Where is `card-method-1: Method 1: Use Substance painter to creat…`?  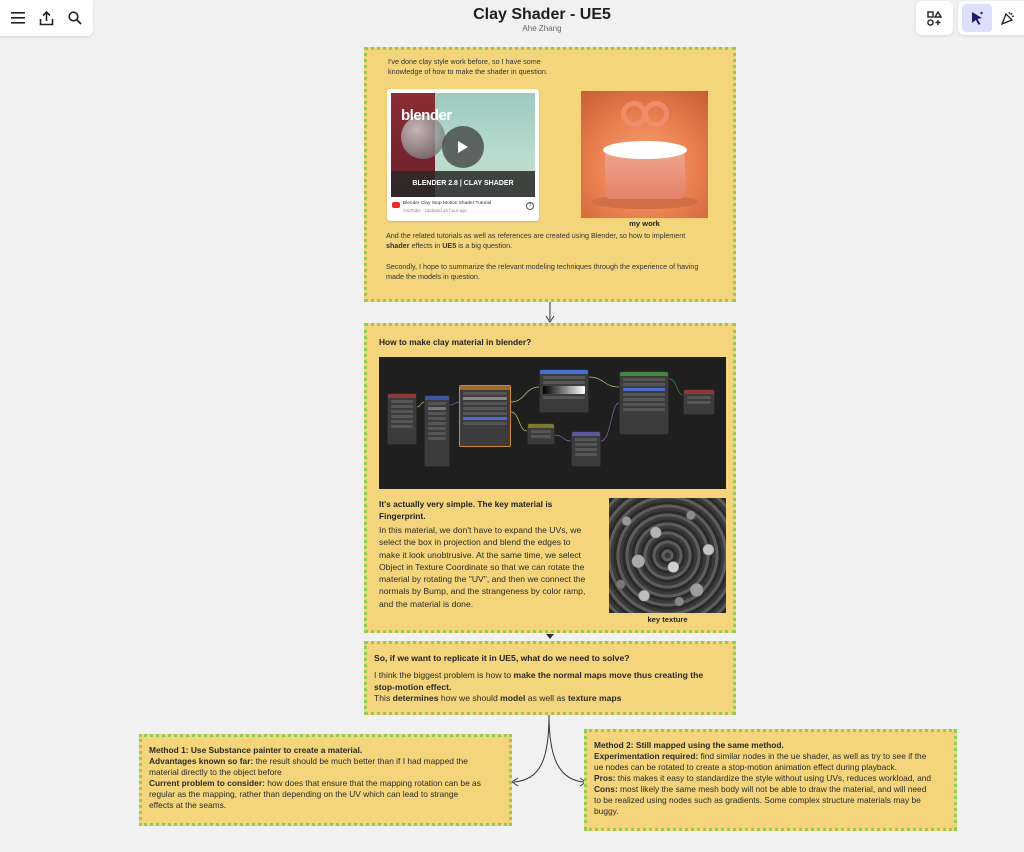 card-method-1: Method 1: Use Substance painter to creat… is located at coordinates (325, 780).